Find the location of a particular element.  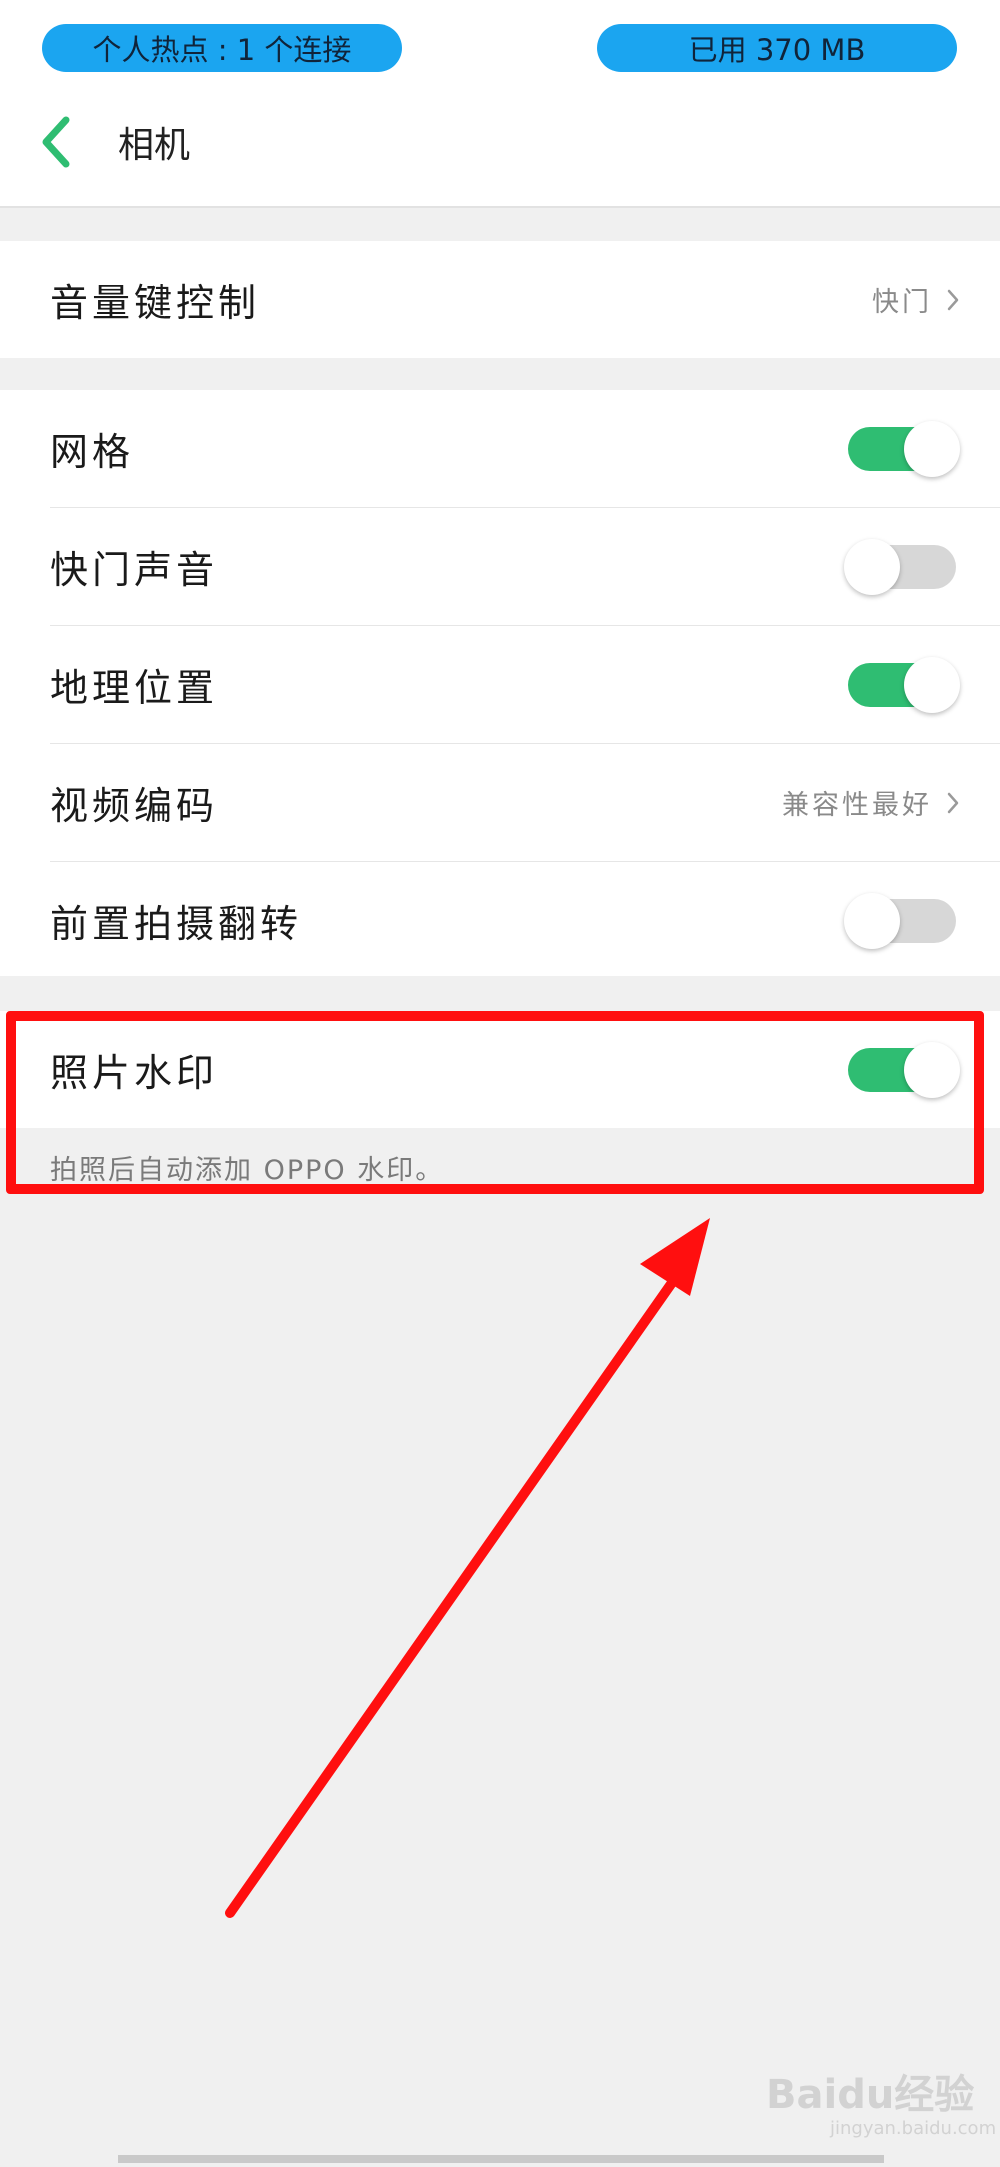

baidu-watermark-logo: Baidu经验 is located at coordinates (870, 2095).